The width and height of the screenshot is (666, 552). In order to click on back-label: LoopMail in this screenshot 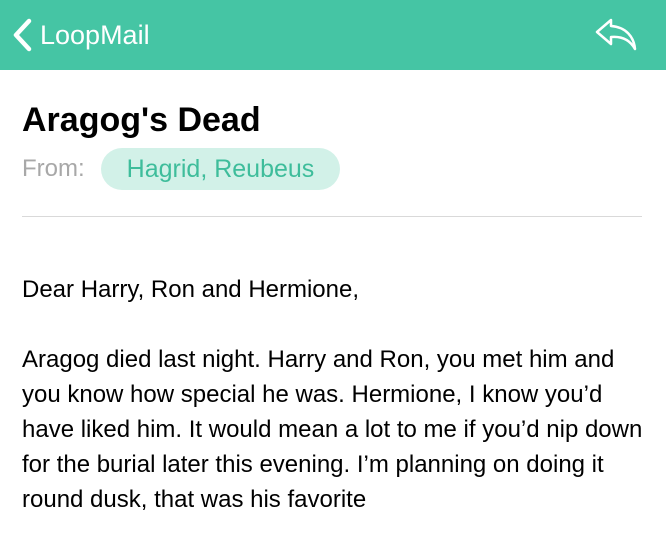, I will do `click(95, 35)`.